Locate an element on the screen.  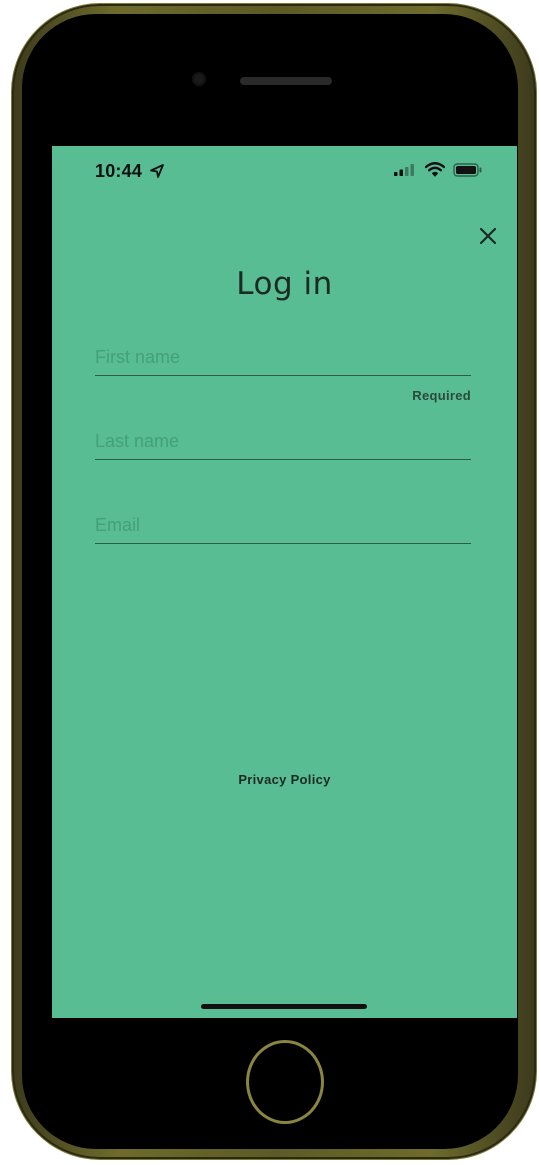
cellular-signal-icon is located at coordinates (404, 169).